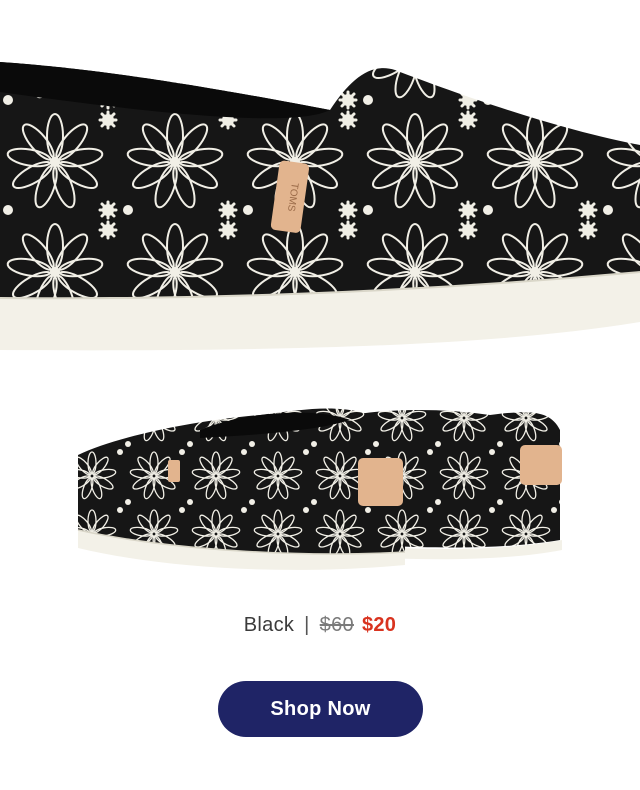 This screenshot has width=640, height=790. What do you see at coordinates (380, 482) in the screenshot?
I see `heel-tag-front` at bounding box center [380, 482].